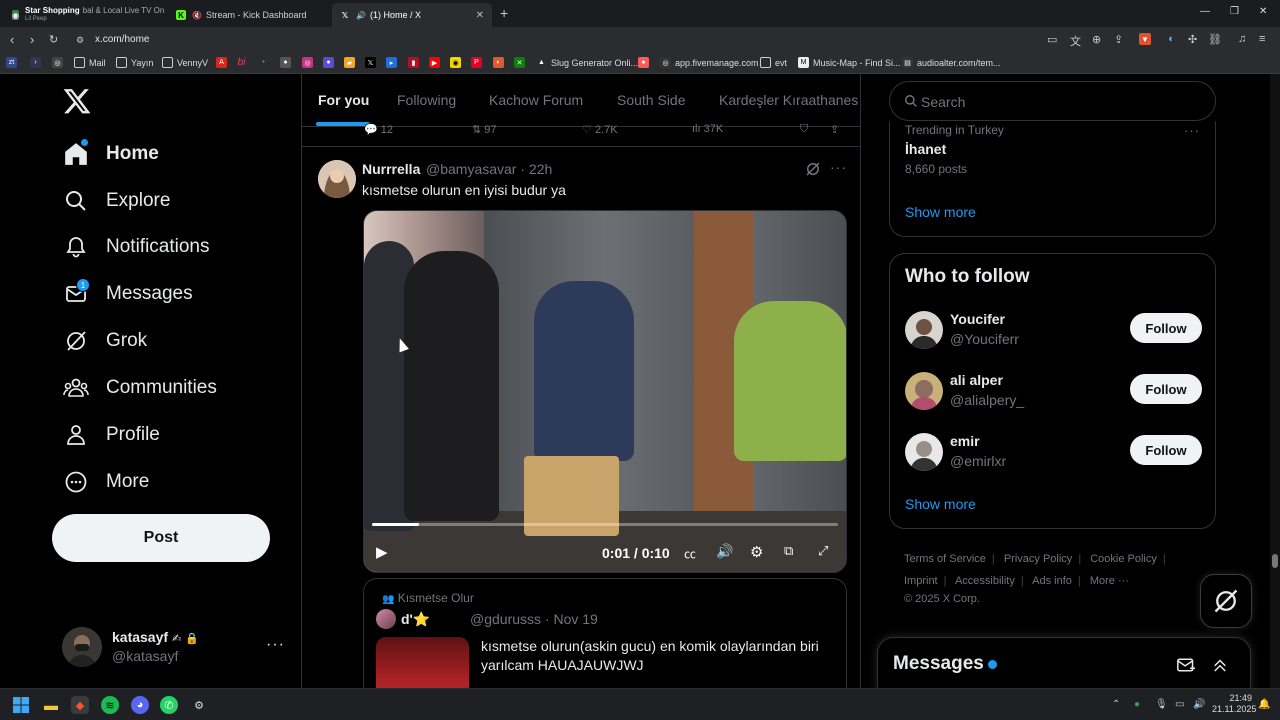 Image resolution: width=1280 pixels, height=720 pixels. I want to click on tray-chevron-icon: ⌃, so click(1116, 704).